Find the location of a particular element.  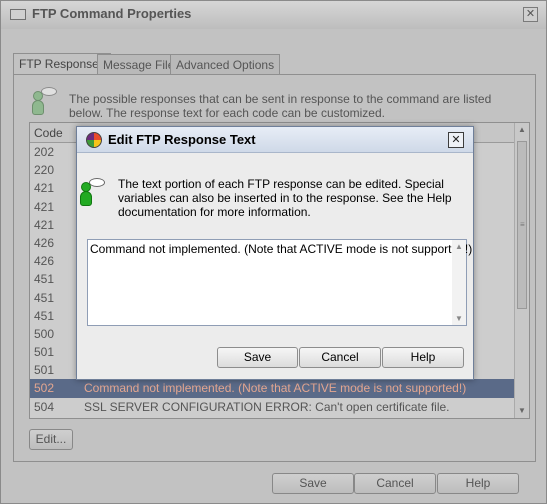

tab-advanced-options: Advanced Options is located at coordinates (225, 64).